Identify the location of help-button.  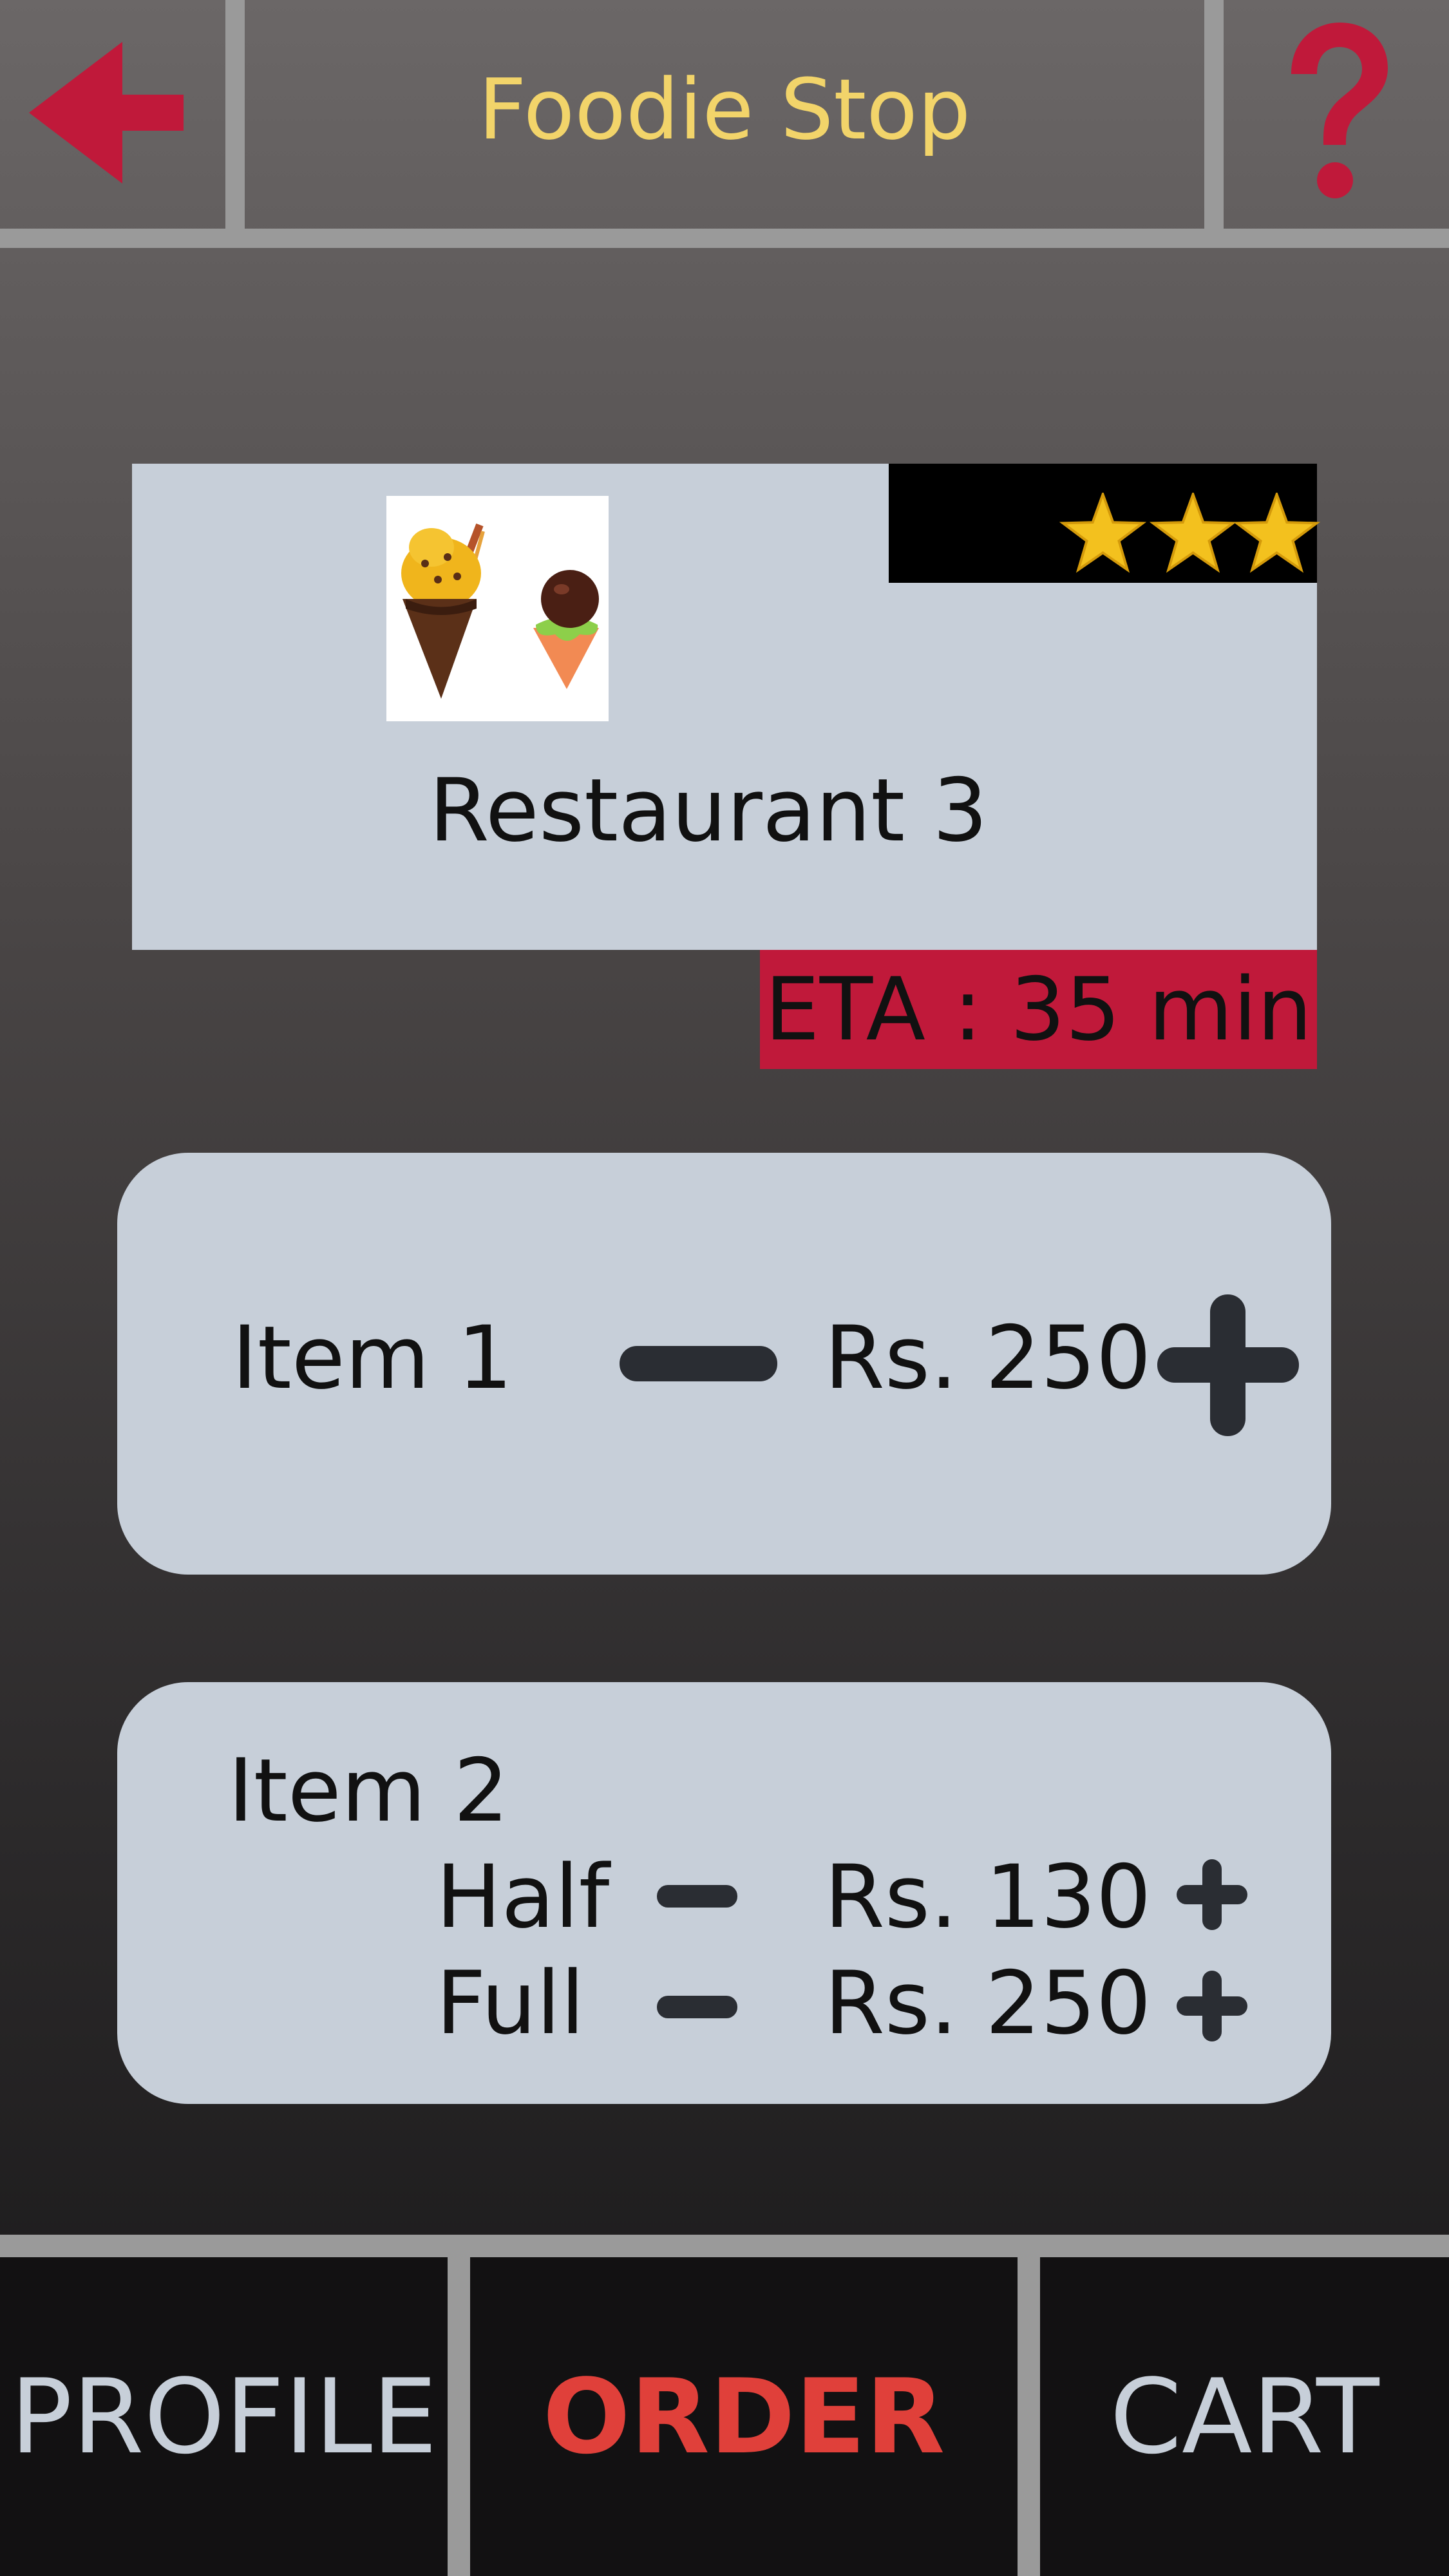
(1337, 112).